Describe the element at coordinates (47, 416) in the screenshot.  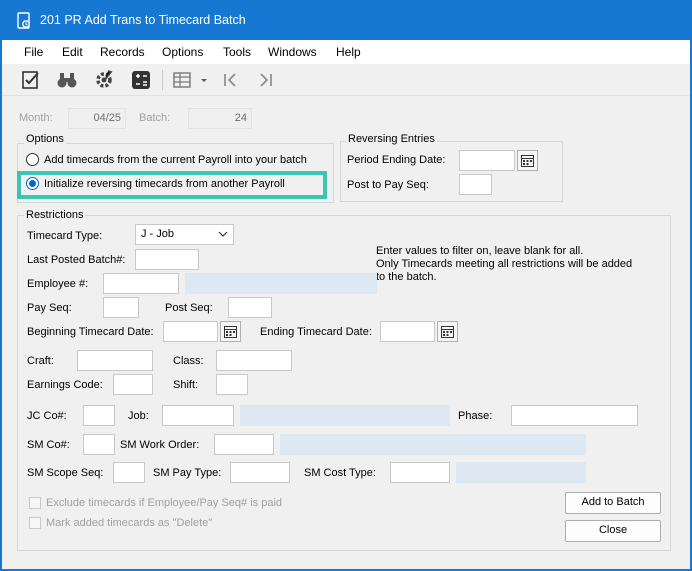
I see `jc-co-label: JC Co#:` at that location.